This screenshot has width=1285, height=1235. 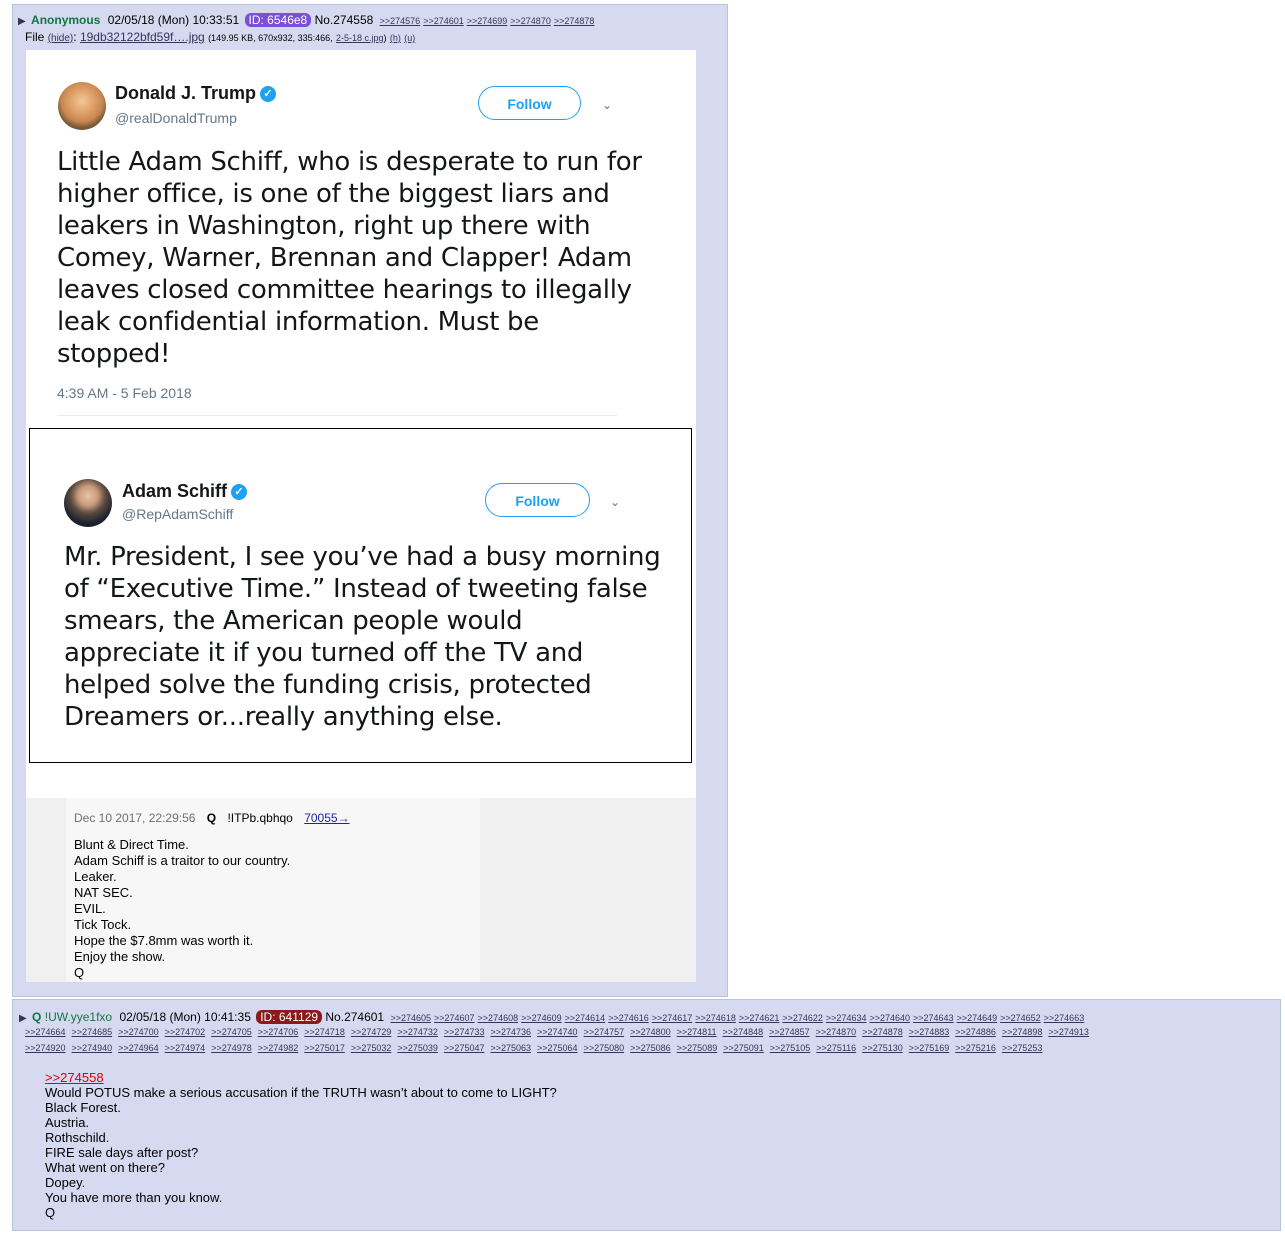 I want to click on schiff-handle: @RepAdamSchiff, so click(x=178, y=514).